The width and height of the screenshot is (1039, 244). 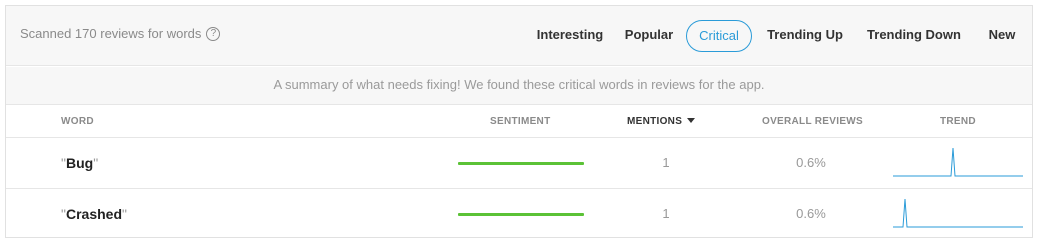 I want to click on column-header-mentions: MENTIONS, so click(x=661, y=121).